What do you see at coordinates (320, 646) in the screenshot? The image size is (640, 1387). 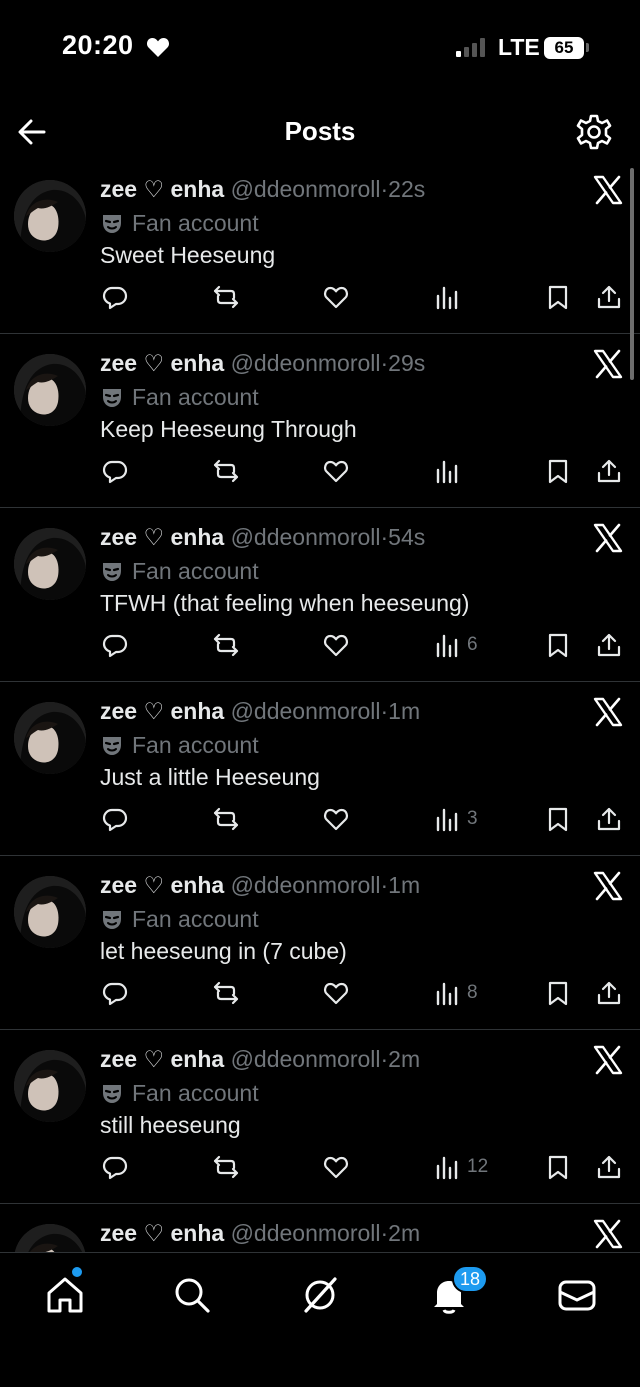 I see `post-actions: 6` at bounding box center [320, 646].